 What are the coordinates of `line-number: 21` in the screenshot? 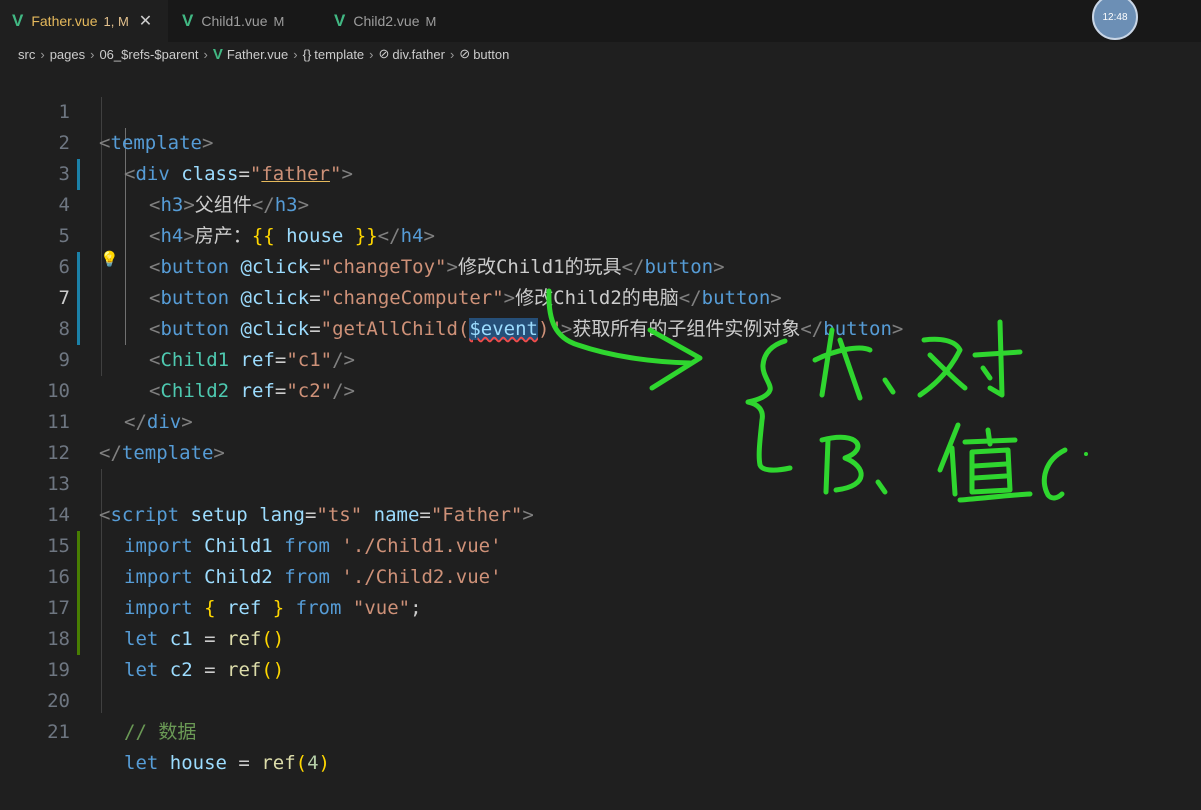 It's located at (58, 732).